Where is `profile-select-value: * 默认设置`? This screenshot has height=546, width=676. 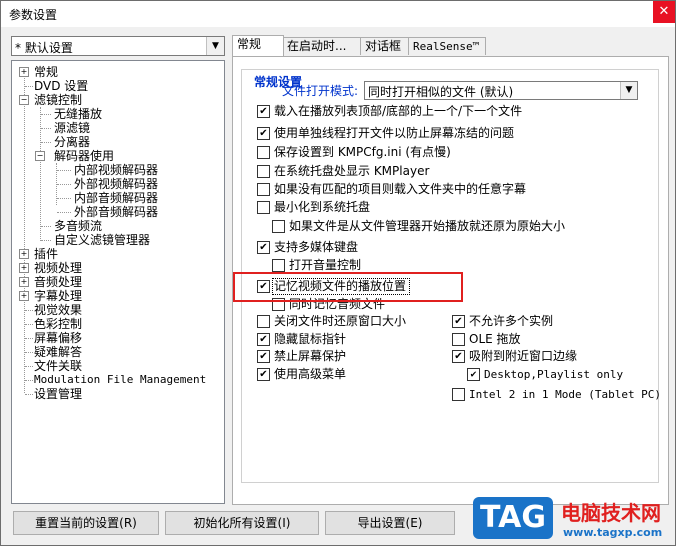
profile-select-value: * 默认设置 is located at coordinates (44, 48).